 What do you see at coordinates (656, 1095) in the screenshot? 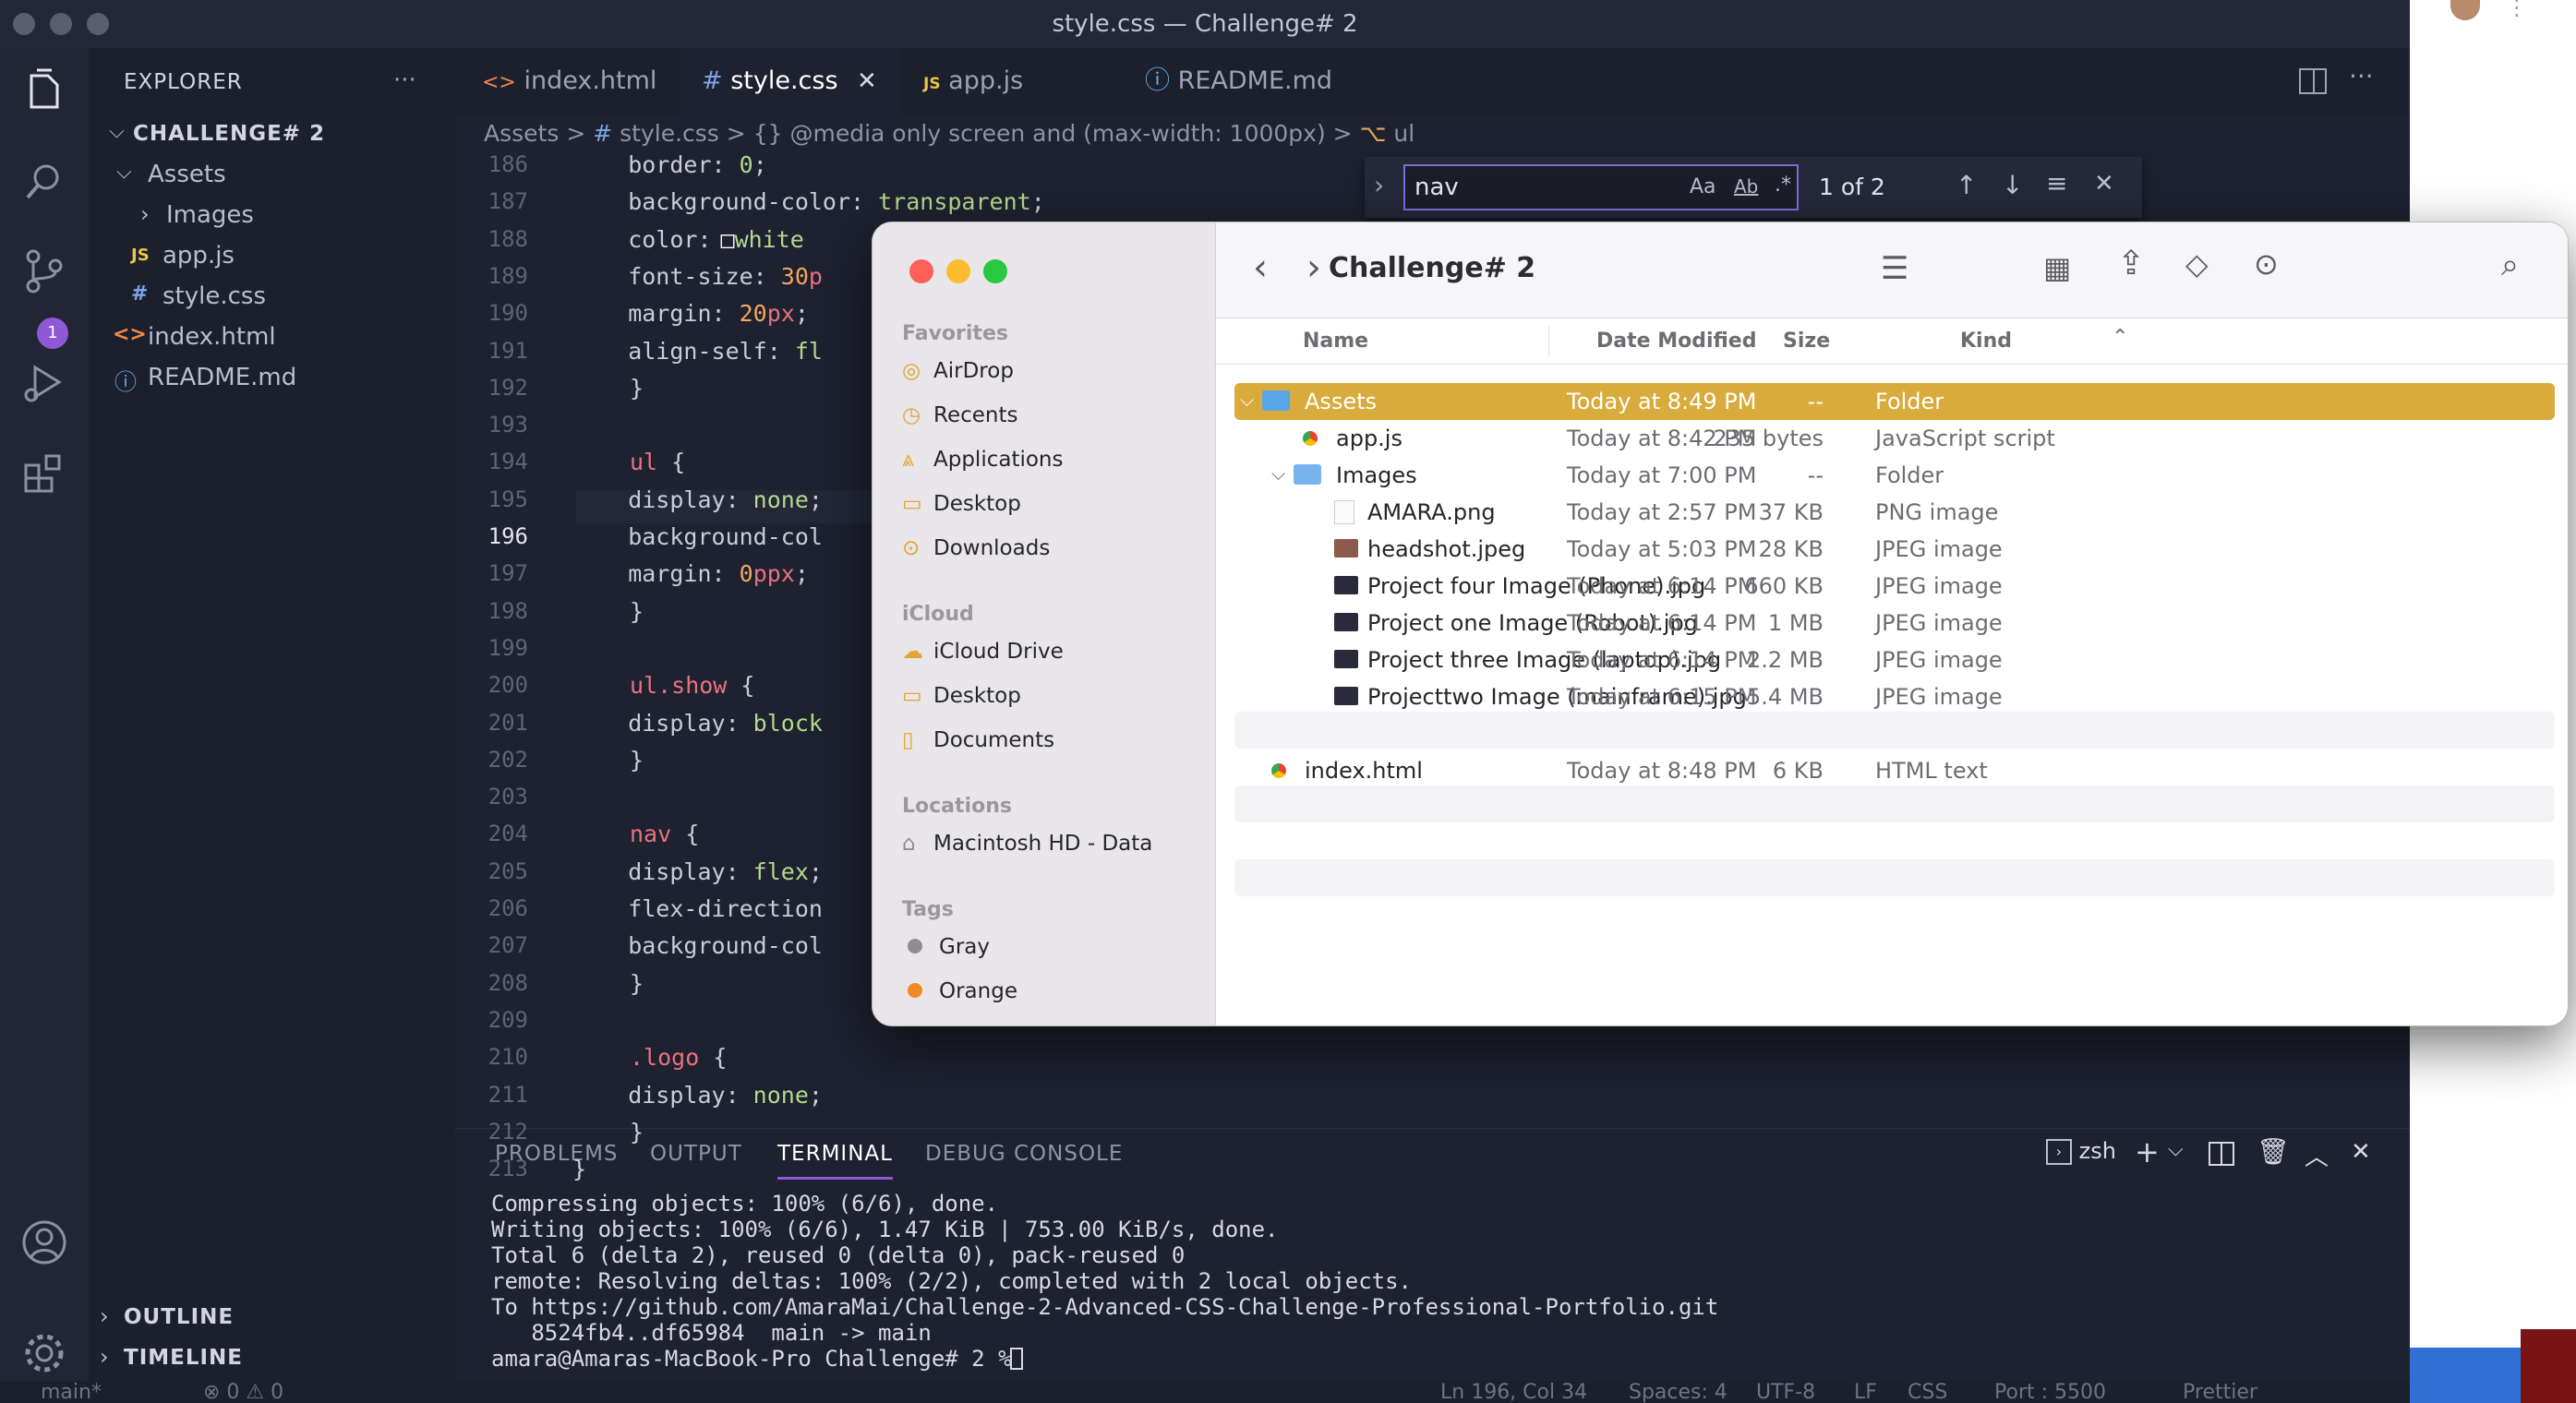
I see `css-property: display:` at bounding box center [656, 1095].